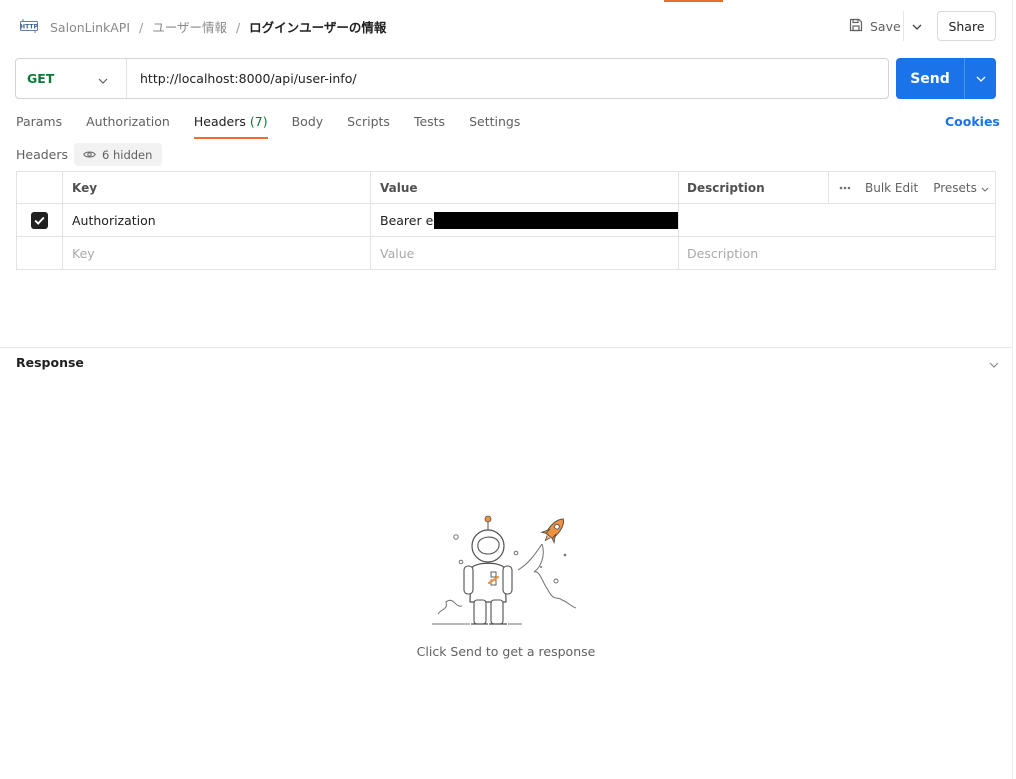 Image resolution: width=1016 pixels, height=779 pixels. I want to click on svg-text: HTTP, so click(29, 27).